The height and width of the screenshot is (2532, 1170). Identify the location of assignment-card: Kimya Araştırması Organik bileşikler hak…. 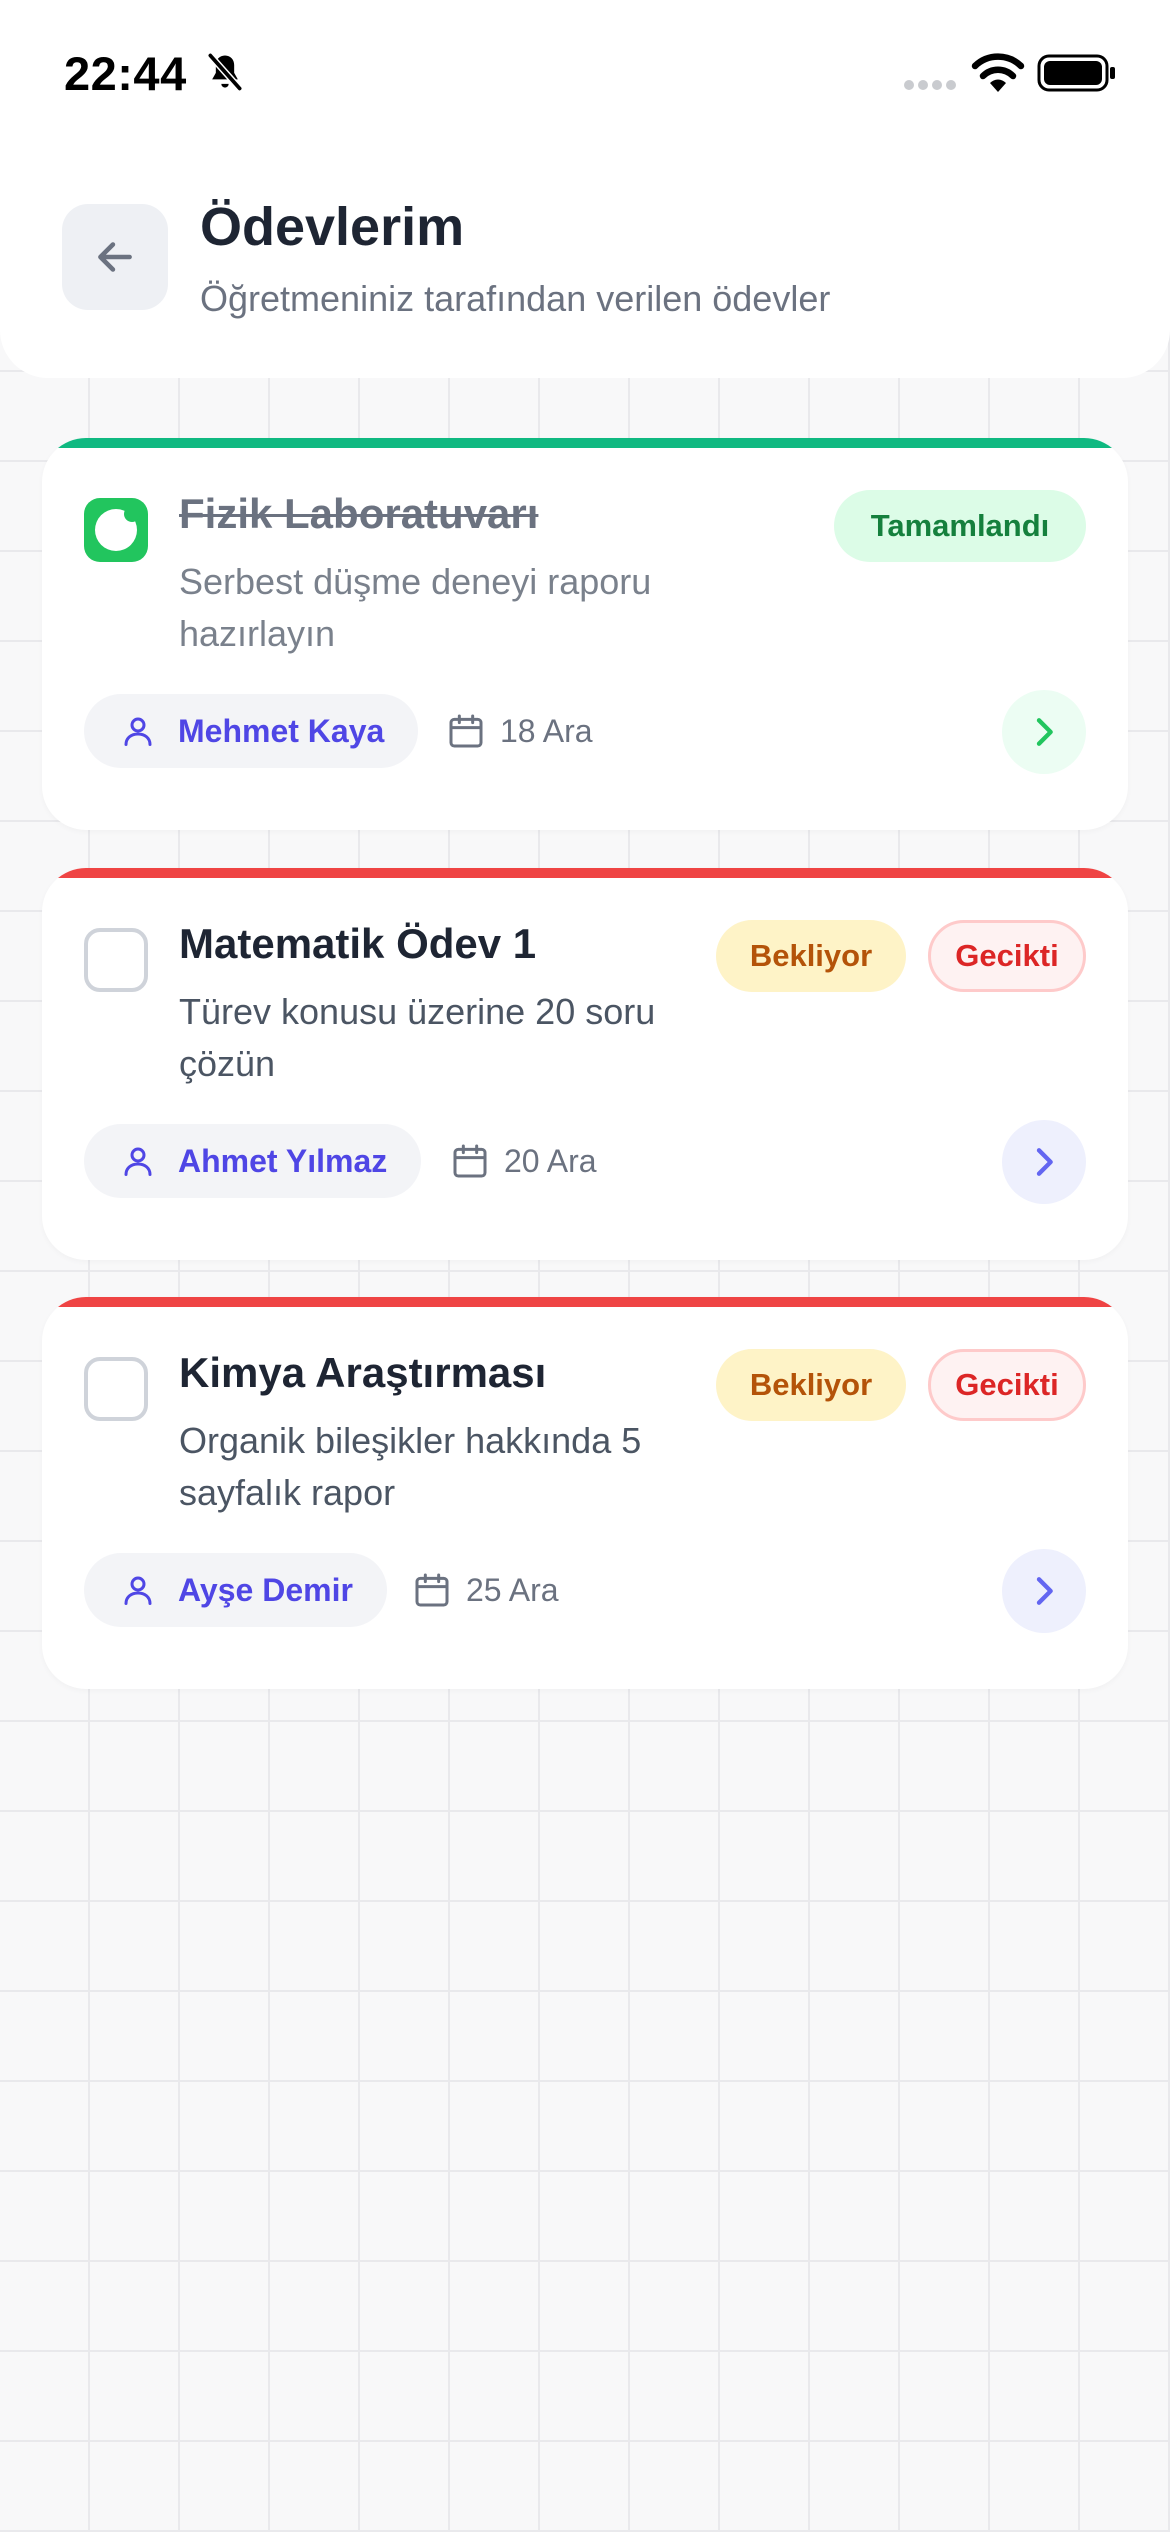
(585, 1493).